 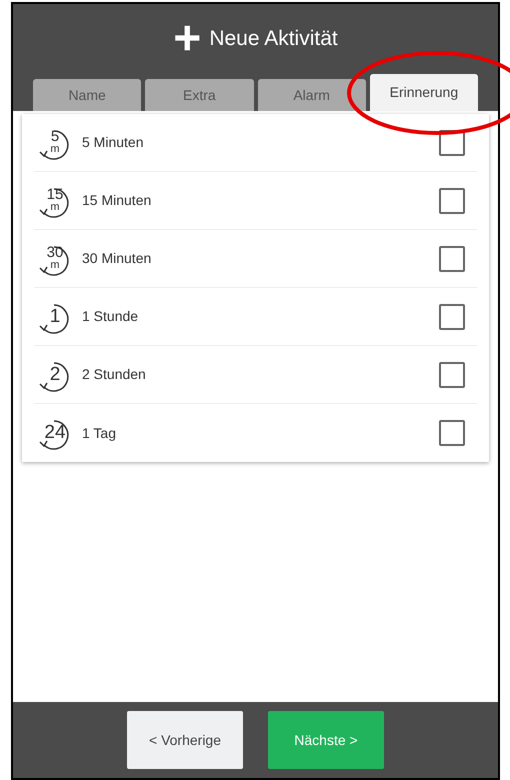 What do you see at coordinates (117, 200) in the screenshot?
I see `reminder-label: 15 Minuten` at bounding box center [117, 200].